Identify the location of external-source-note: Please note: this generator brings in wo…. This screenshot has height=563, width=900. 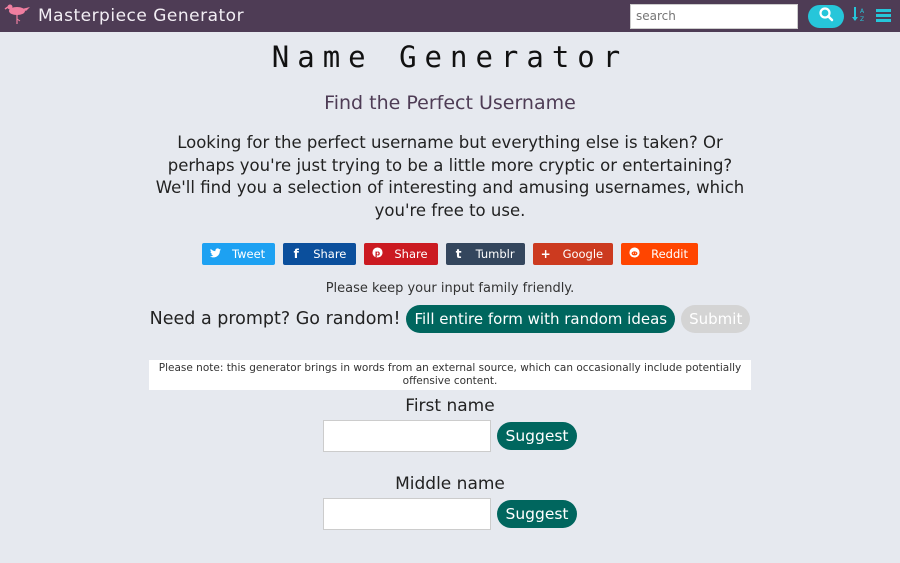
(450, 375).